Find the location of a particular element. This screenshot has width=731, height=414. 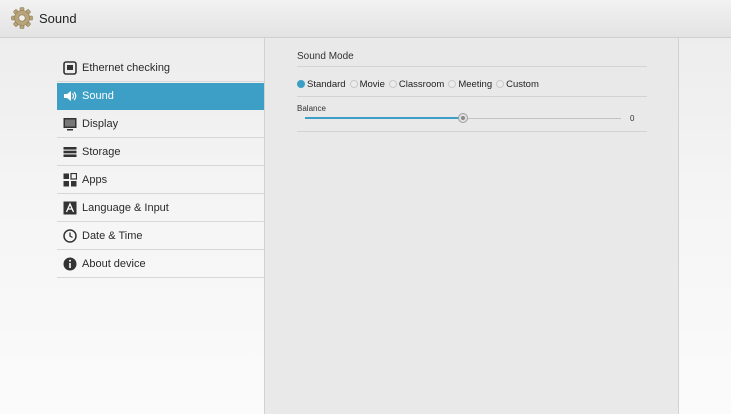

app-title: Sound is located at coordinates (58, 18).